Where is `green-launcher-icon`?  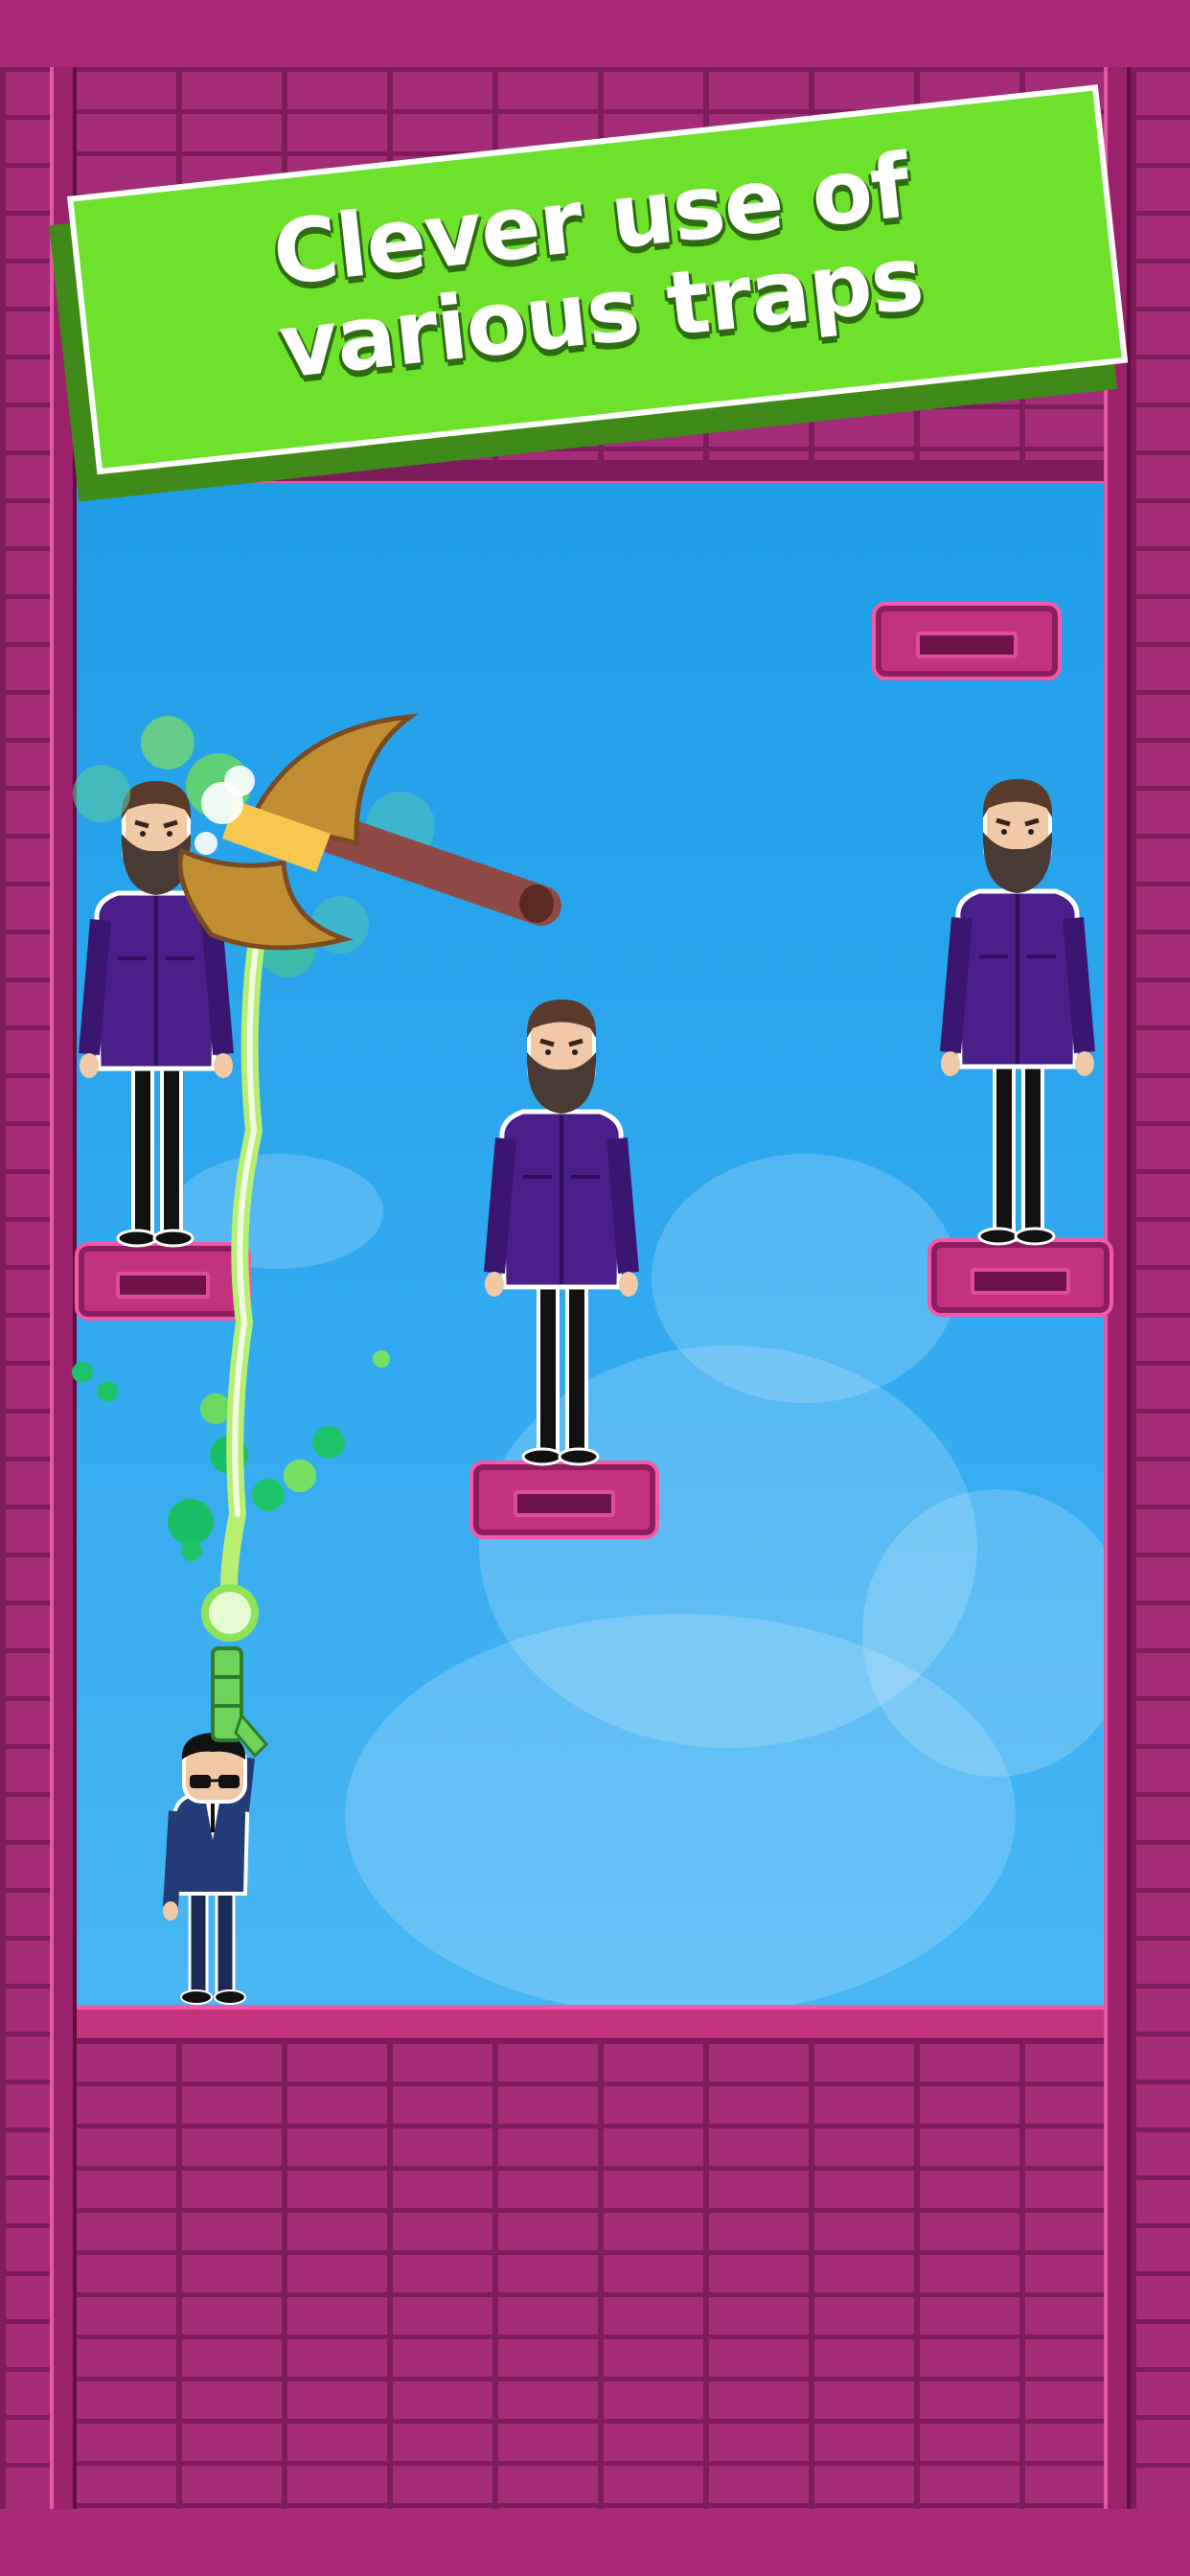 green-launcher-icon is located at coordinates (240, 1702).